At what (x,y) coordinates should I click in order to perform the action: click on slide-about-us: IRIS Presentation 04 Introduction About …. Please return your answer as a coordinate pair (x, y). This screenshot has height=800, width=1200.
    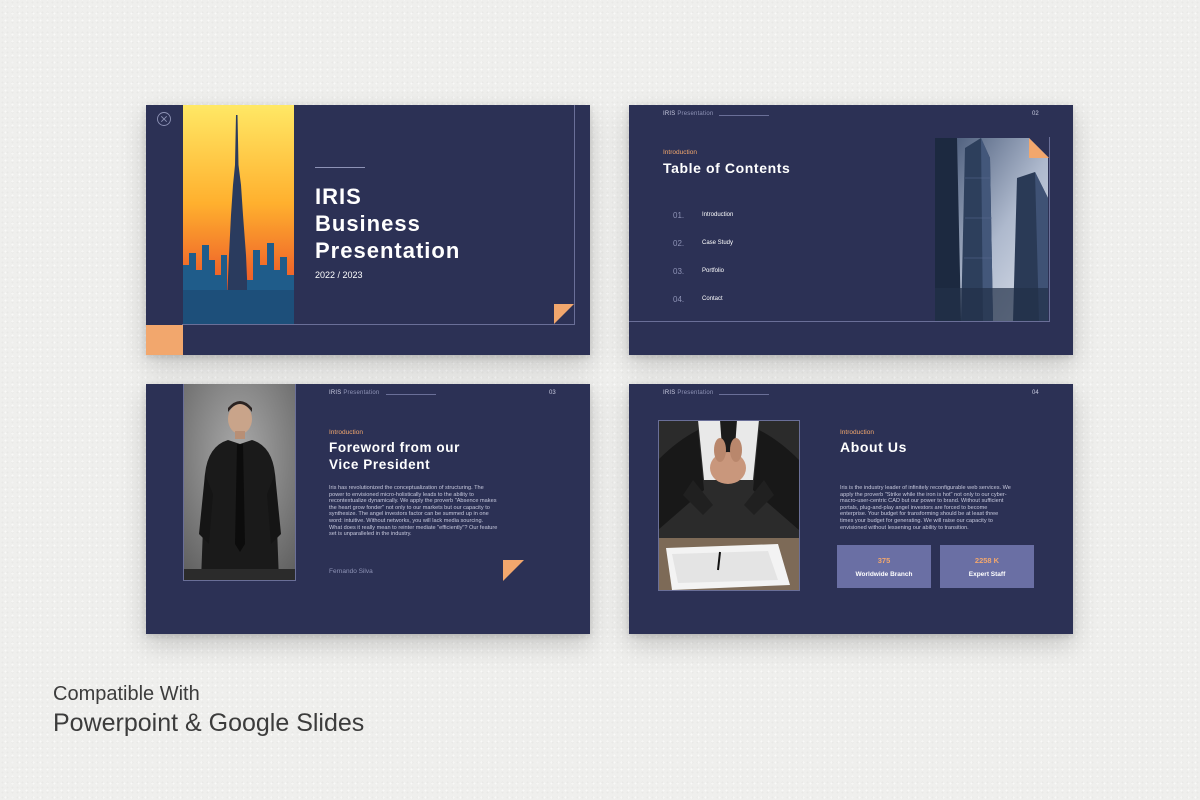
    Looking at the image, I should click on (851, 509).